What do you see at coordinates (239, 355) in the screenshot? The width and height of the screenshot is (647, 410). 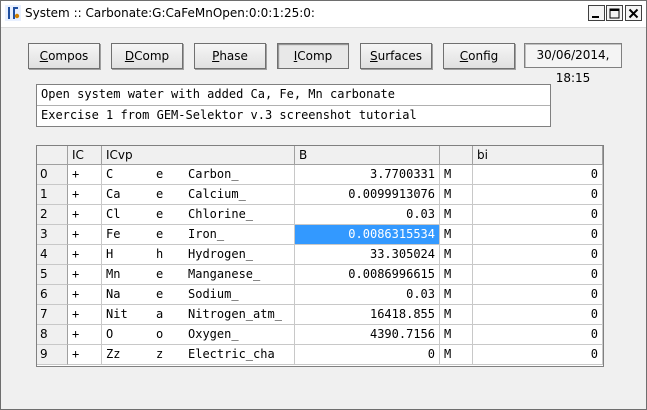 I see `ic-name-cell: Electric_cha` at bounding box center [239, 355].